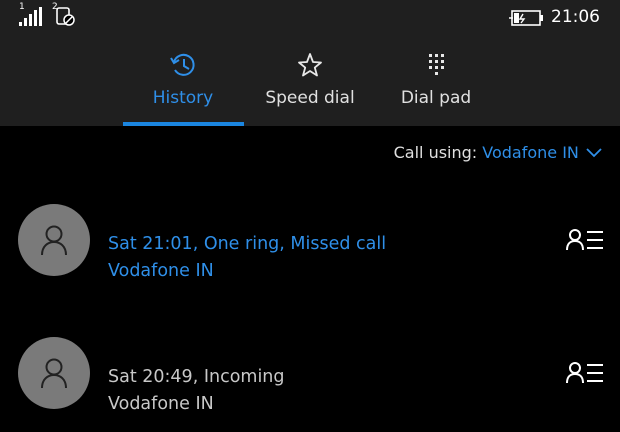 Image resolution: width=620 pixels, height=432 pixels. I want to click on star-icon, so click(310, 65).